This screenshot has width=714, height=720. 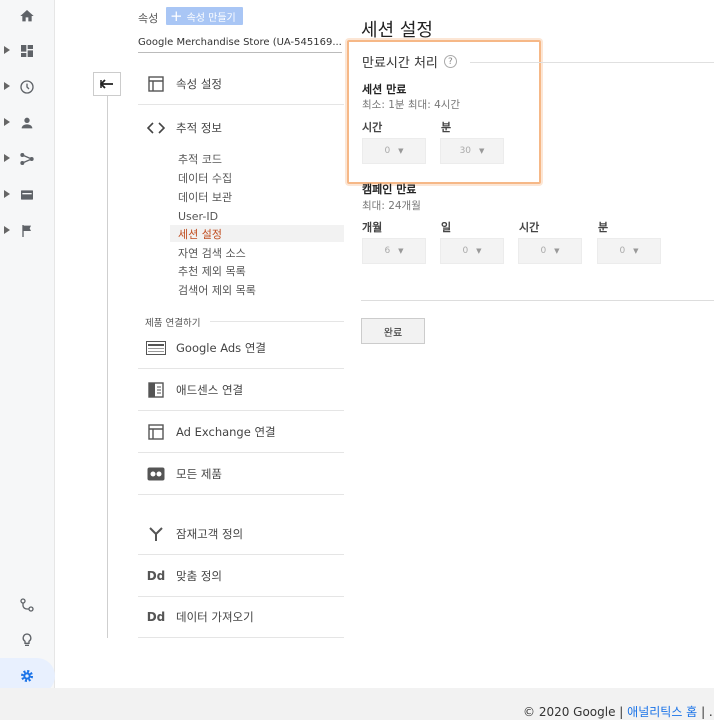 I want to click on timeout-group-title: 만료시간 처리 ?, so click(x=409, y=61).